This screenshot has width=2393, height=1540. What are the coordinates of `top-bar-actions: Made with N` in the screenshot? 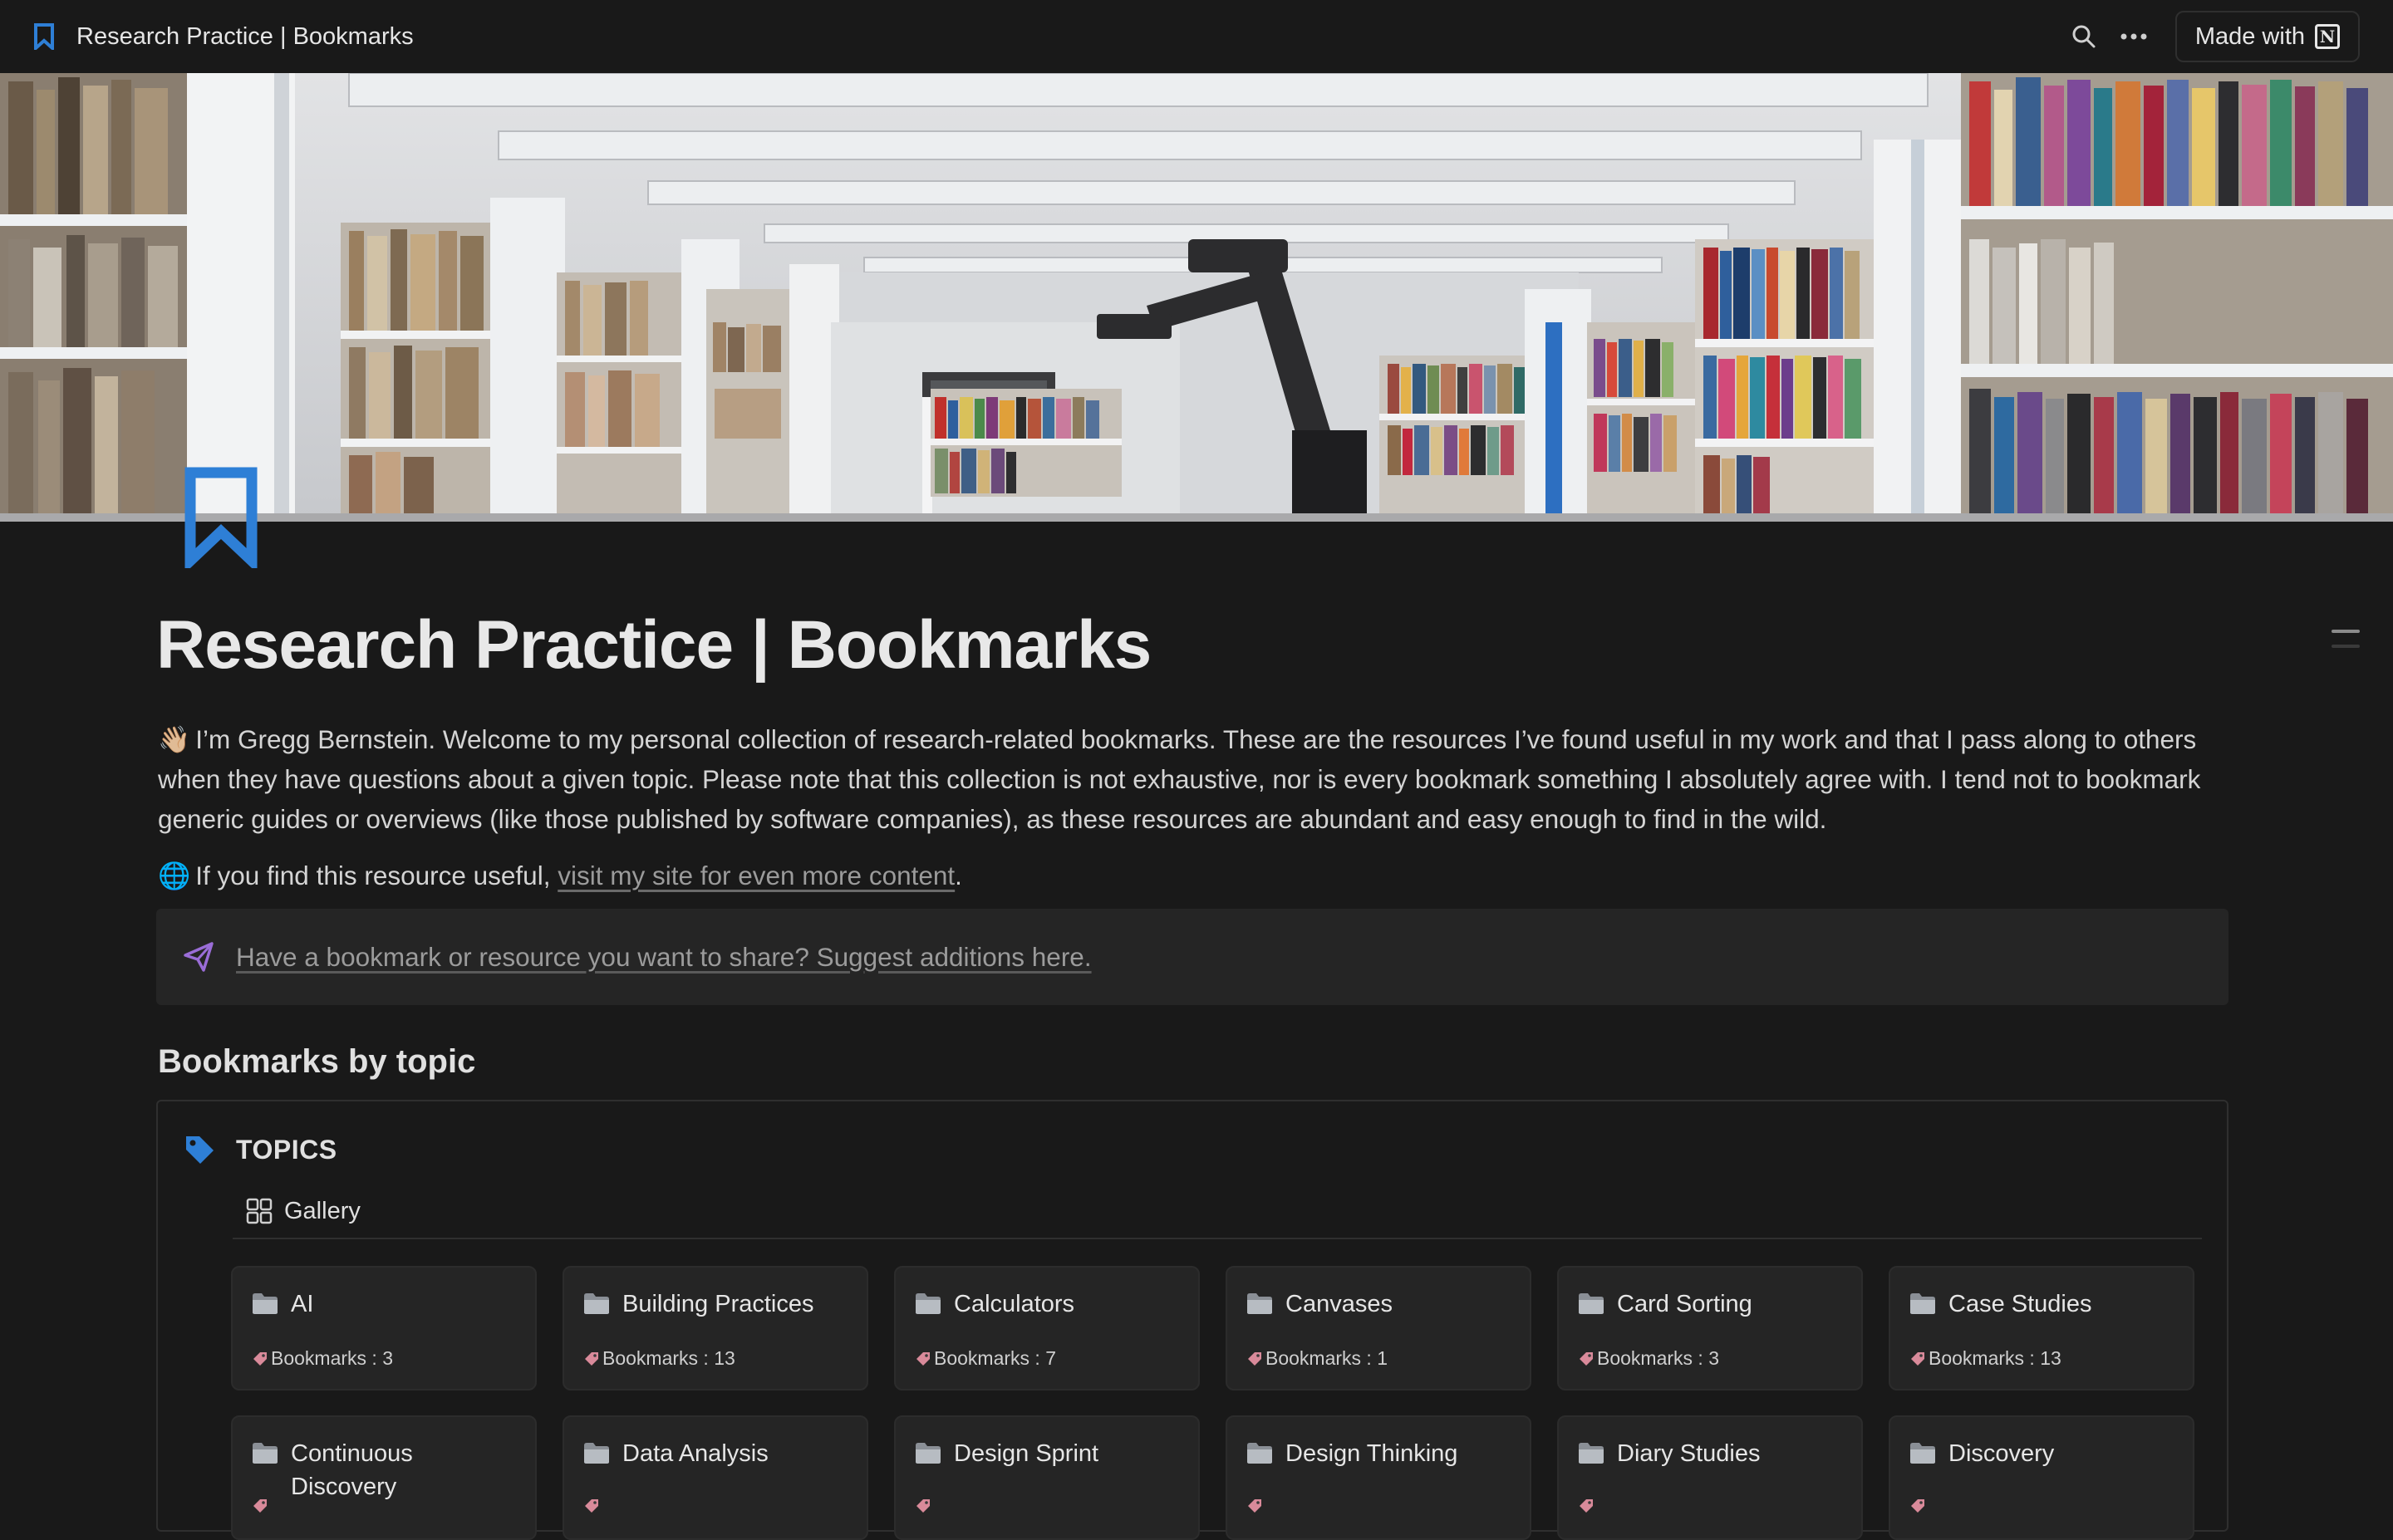 It's located at (2209, 36).